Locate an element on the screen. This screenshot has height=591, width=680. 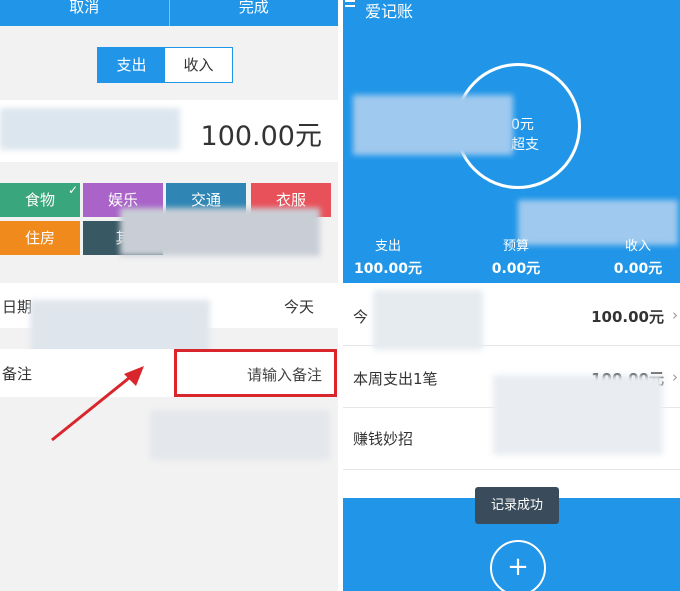
note-input: 请输入备注 is located at coordinates (255, 373).